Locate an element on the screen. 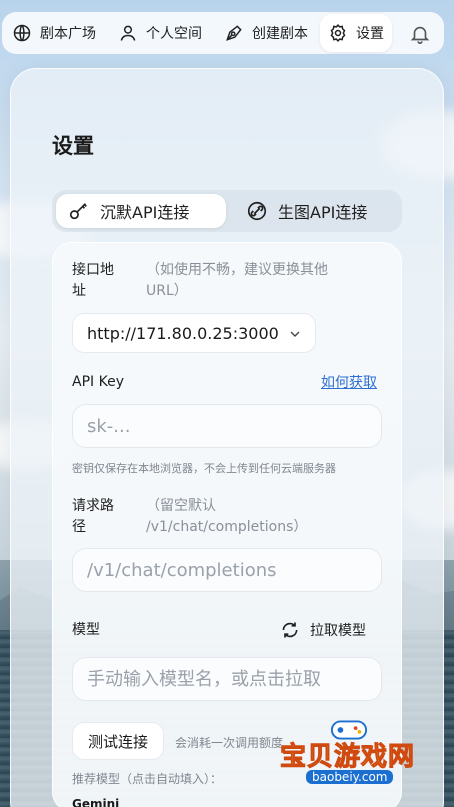 The image size is (454, 807). nav-item-label: 个人空间 is located at coordinates (174, 34).